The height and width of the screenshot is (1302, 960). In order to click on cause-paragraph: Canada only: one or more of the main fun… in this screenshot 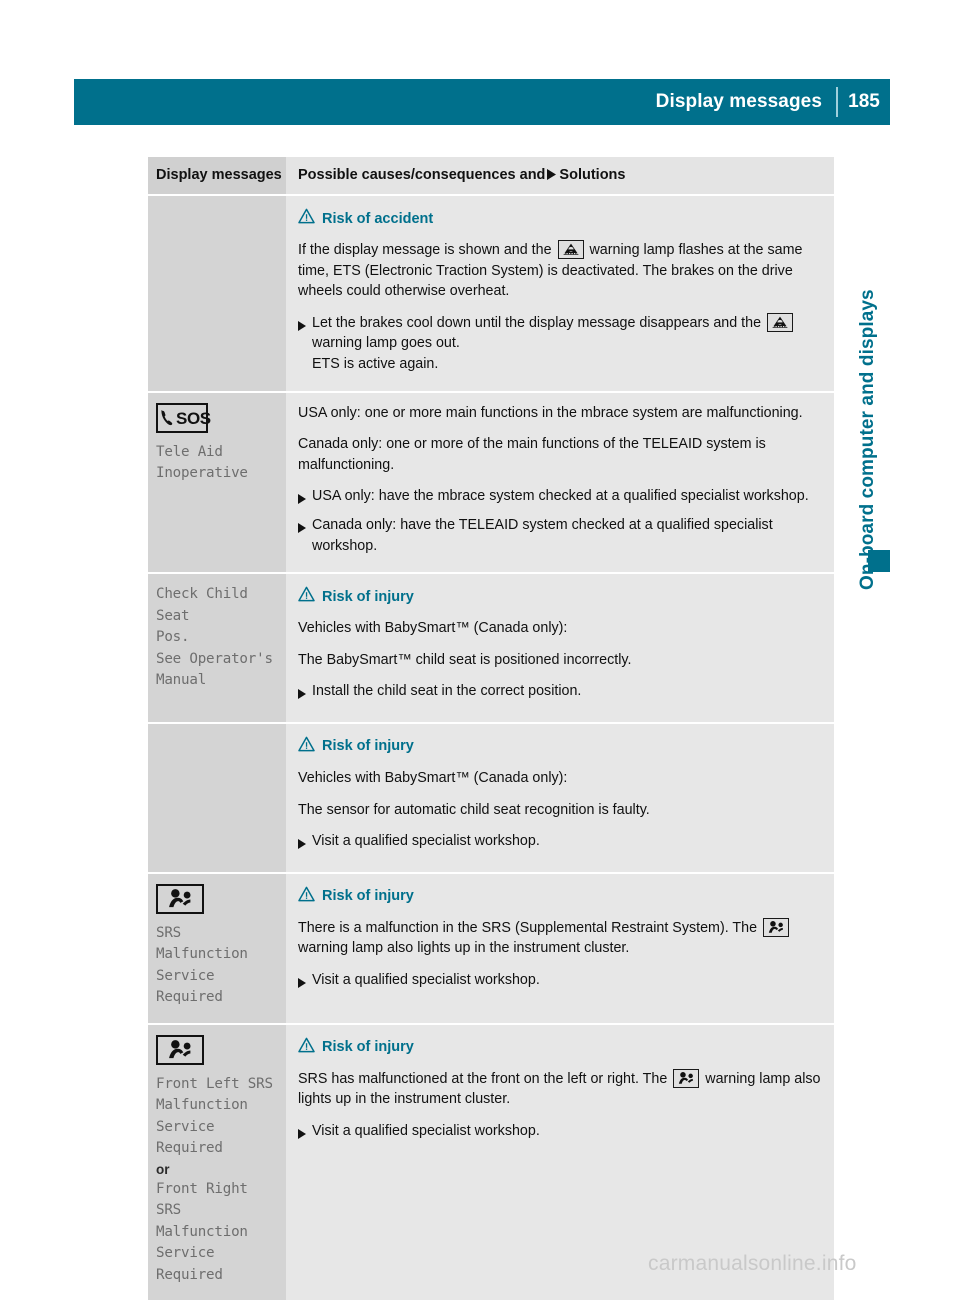, I will do `click(560, 454)`.